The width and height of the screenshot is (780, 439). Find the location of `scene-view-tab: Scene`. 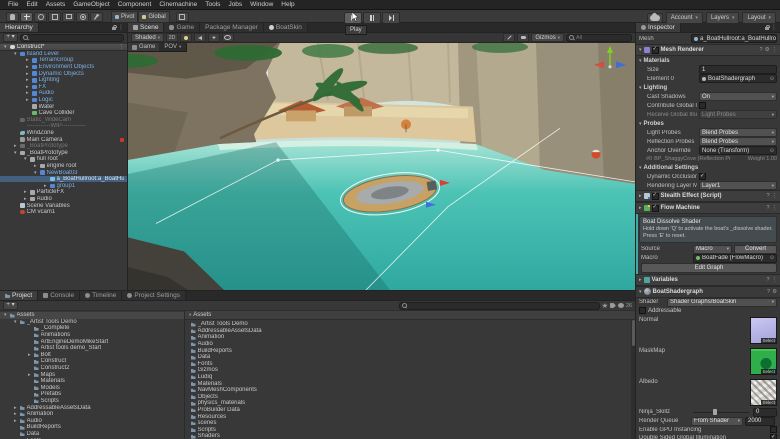

scene-view-tab: Scene is located at coordinates (146, 27).